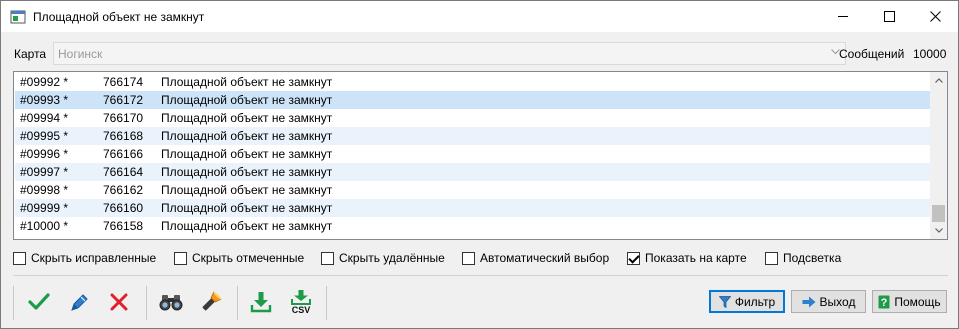  Describe the element at coordinates (938, 213) in the screenshot. I see `scrollbar-thumb` at that location.